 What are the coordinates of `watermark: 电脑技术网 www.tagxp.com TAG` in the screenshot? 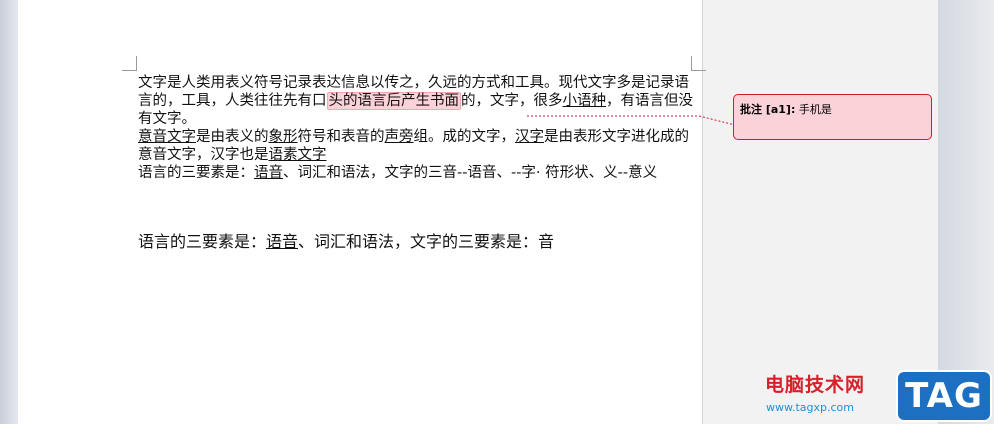 It's located at (878, 397).